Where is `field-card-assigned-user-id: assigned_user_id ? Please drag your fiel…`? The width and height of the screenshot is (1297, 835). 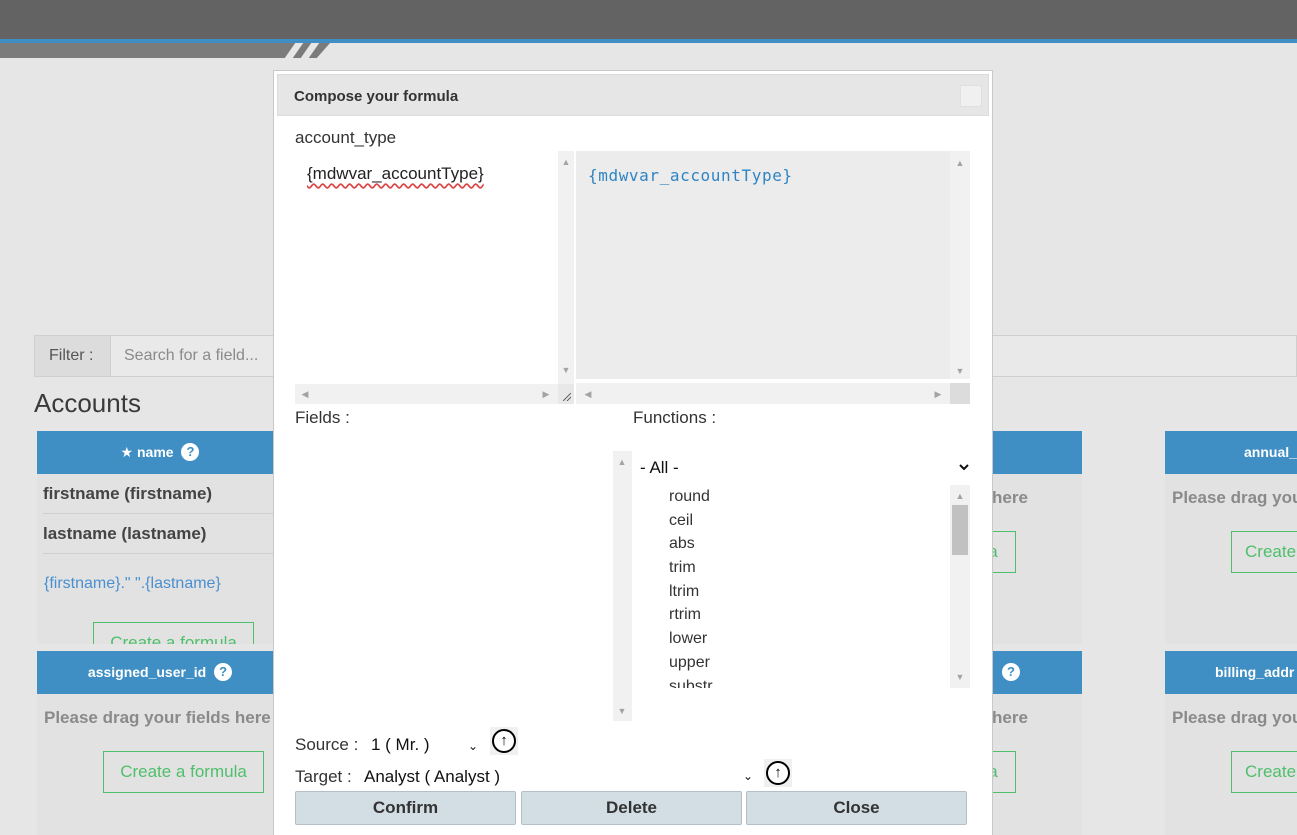 field-card-assigned-user-id: assigned_user_id ? Please drag your fiel… is located at coordinates (160, 743).